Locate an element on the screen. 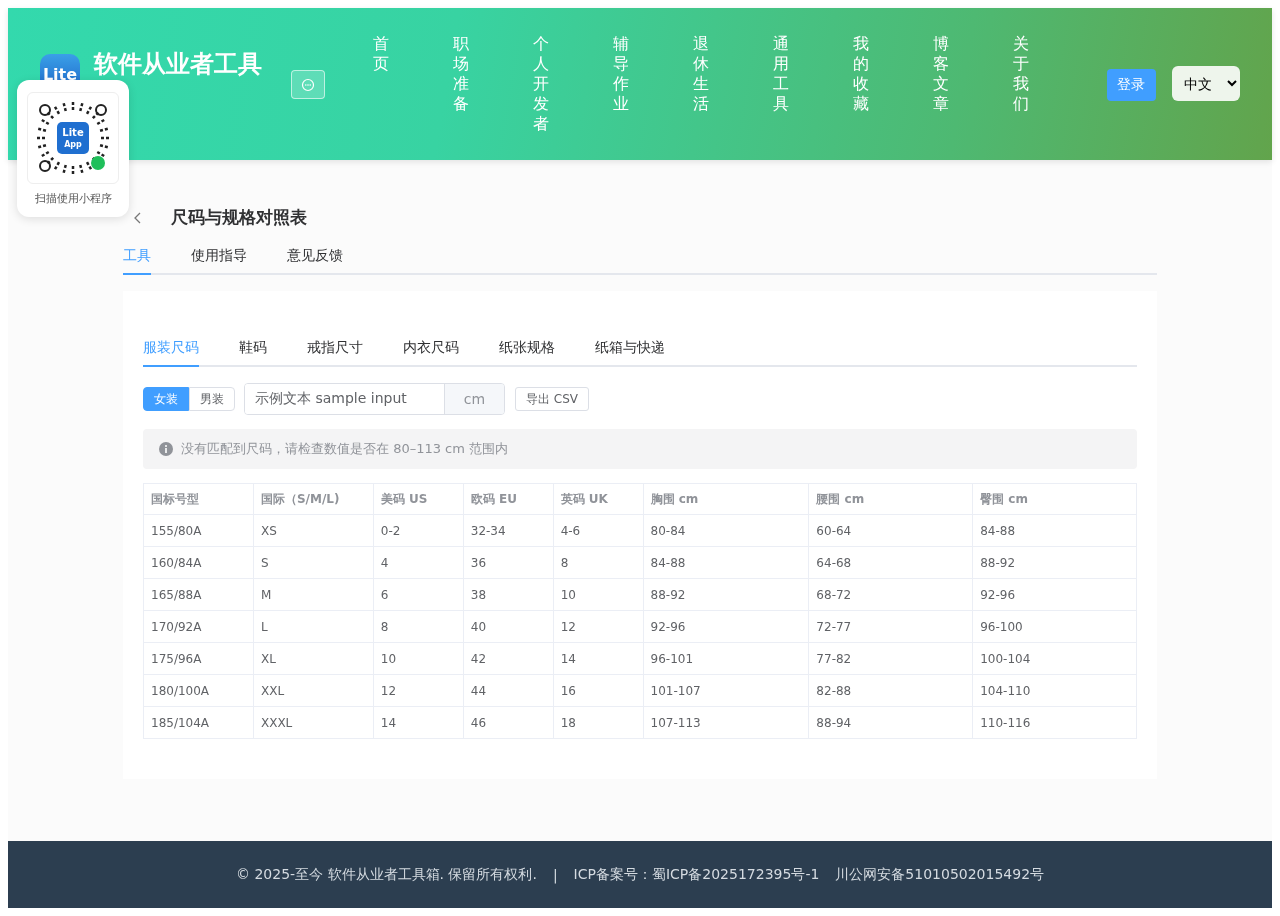  language-select: 中文 is located at coordinates (1206, 83).